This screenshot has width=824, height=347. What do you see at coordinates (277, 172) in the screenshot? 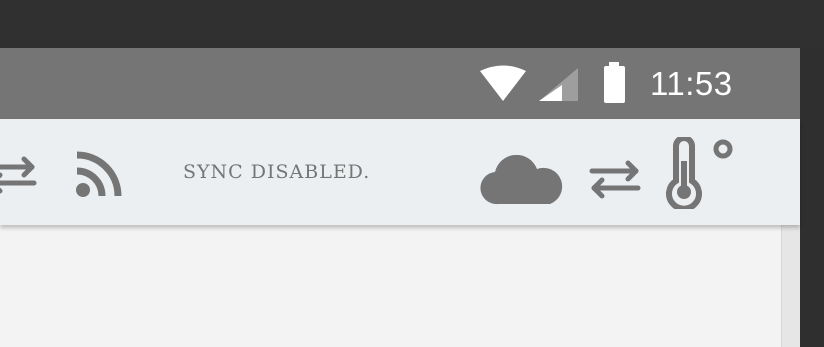
I see `sync-status-label: SYNC DISABLED.` at bounding box center [277, 172].